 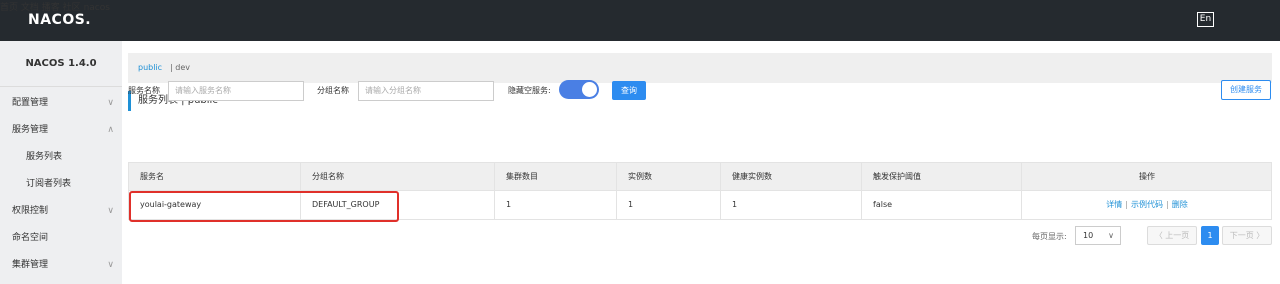 I want to click on sidebar-item-subscribers: 订阅者列表, so click(x=61, y=184).